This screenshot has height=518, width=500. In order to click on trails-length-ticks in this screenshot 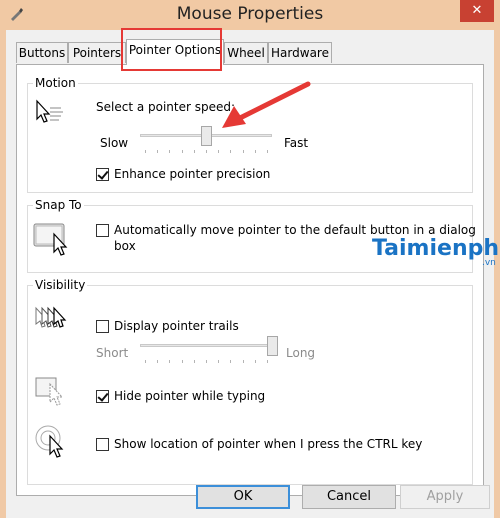, I will do `click(206, 362)`.